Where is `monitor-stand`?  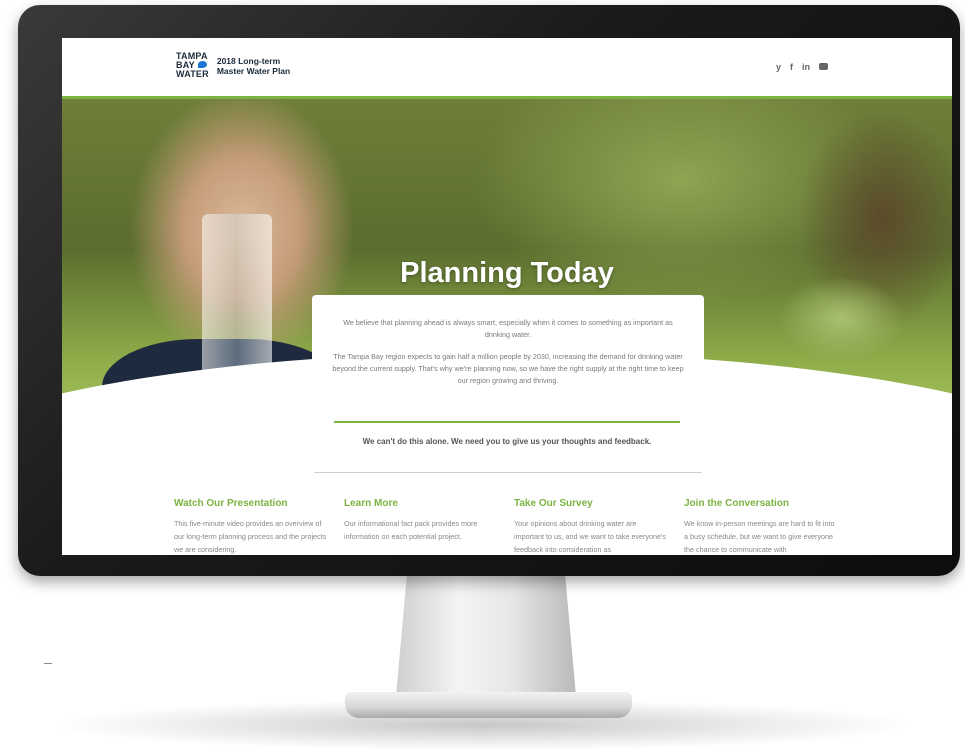
monitor-stand is located at coordinates (486, 636).